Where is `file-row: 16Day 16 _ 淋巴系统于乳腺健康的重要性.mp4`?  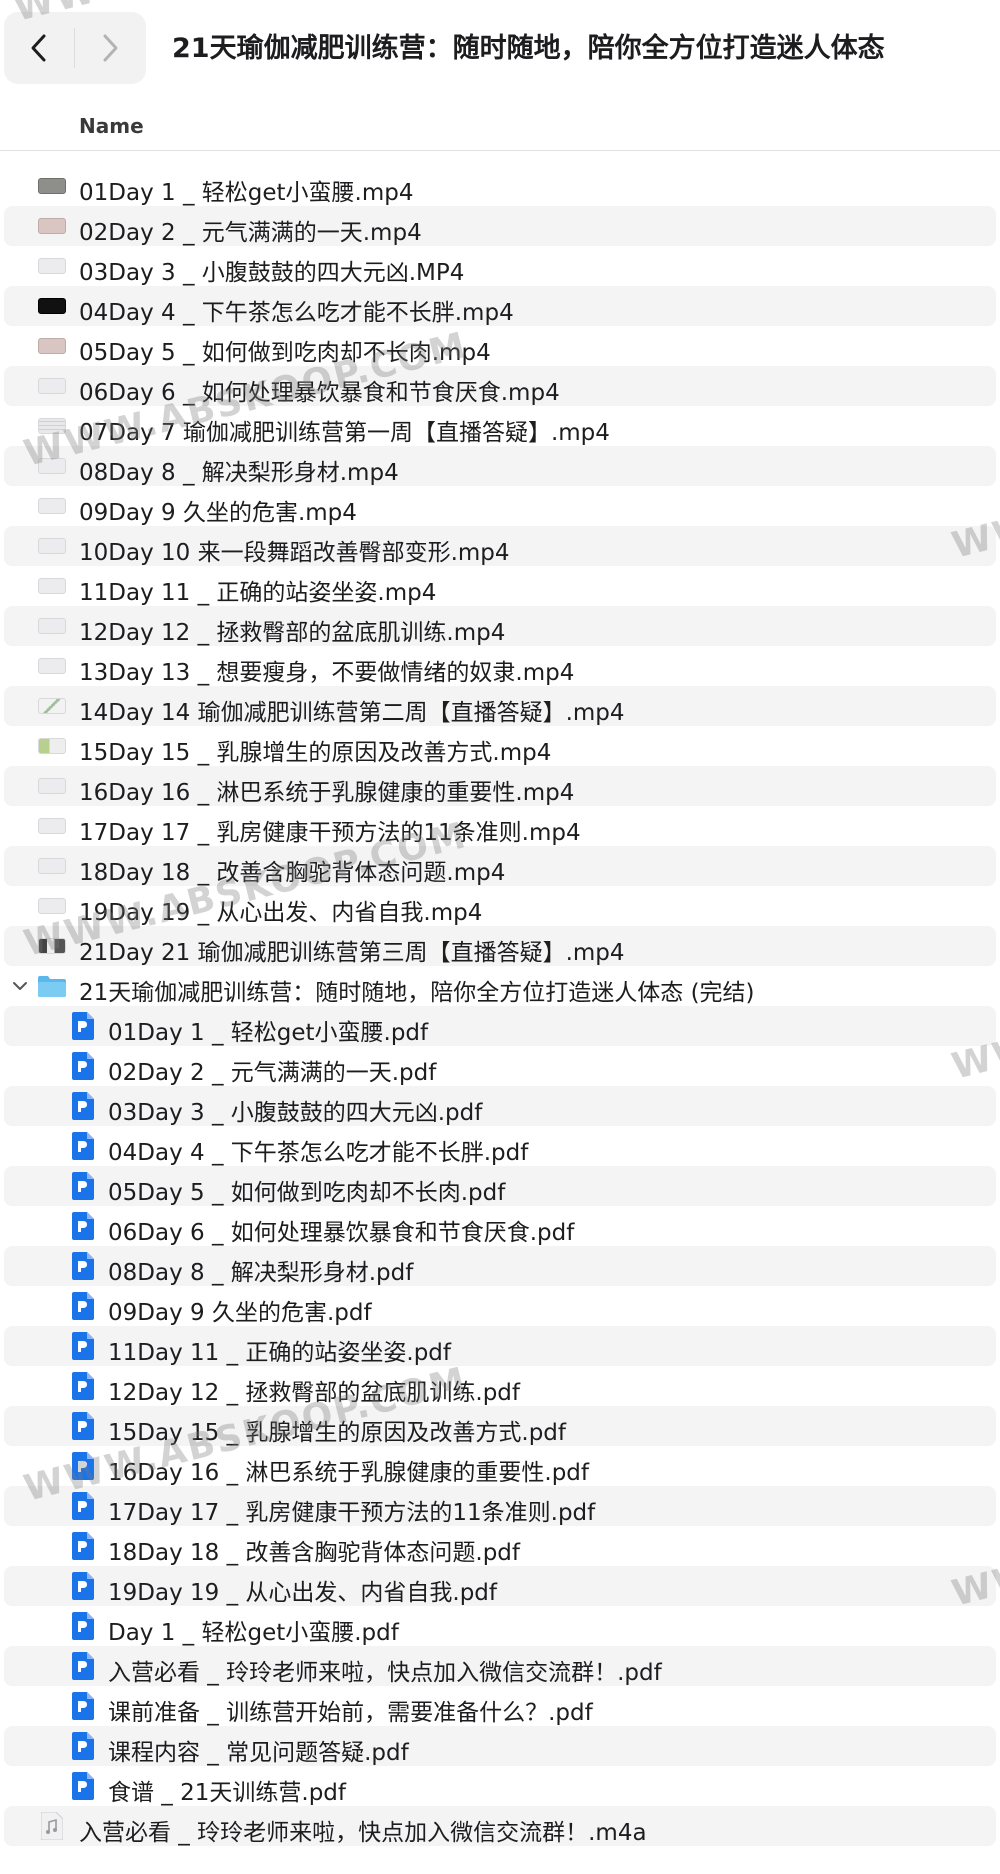
file-row: 16Day 16 _ 淋巴系统于乳腺健康的重要性.mp4 is located at coordinates (500, 786).